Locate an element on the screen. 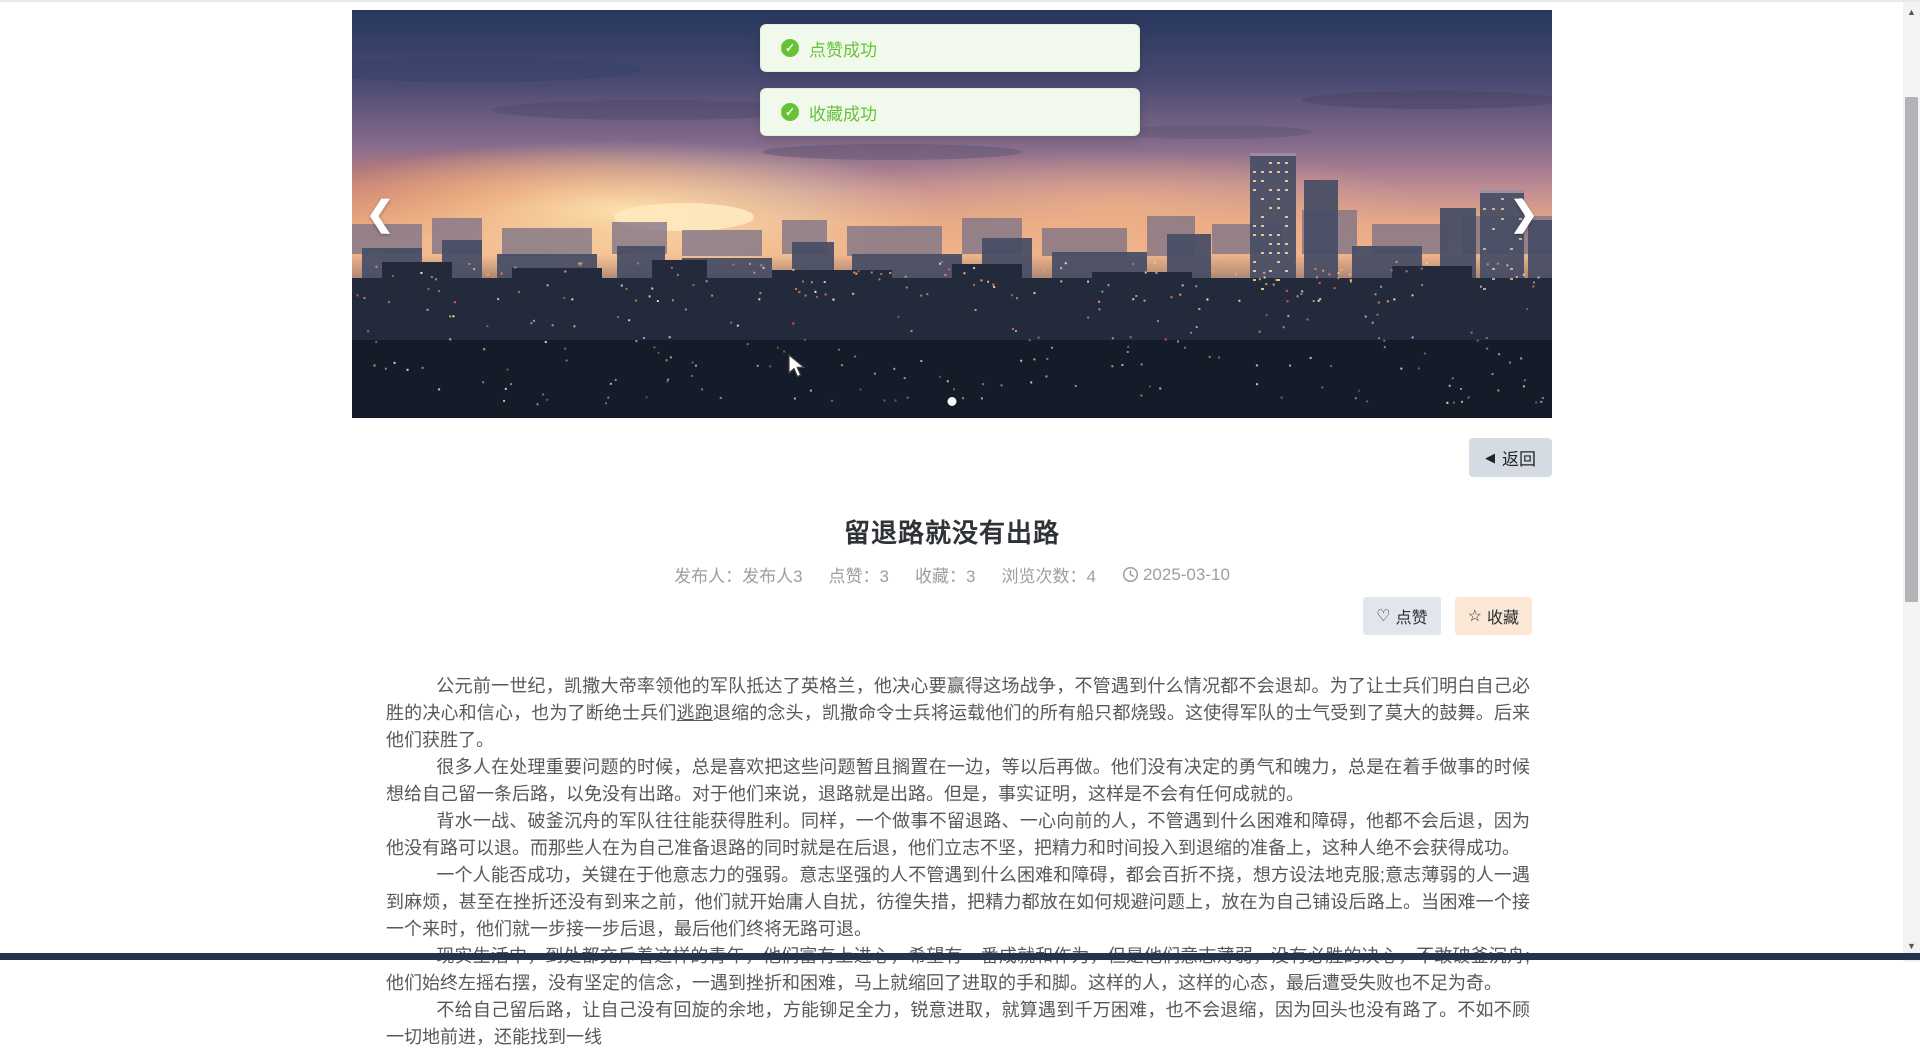  scrollbar-up-arrow-icon: ▲ is located at coordinates (1911, 12).